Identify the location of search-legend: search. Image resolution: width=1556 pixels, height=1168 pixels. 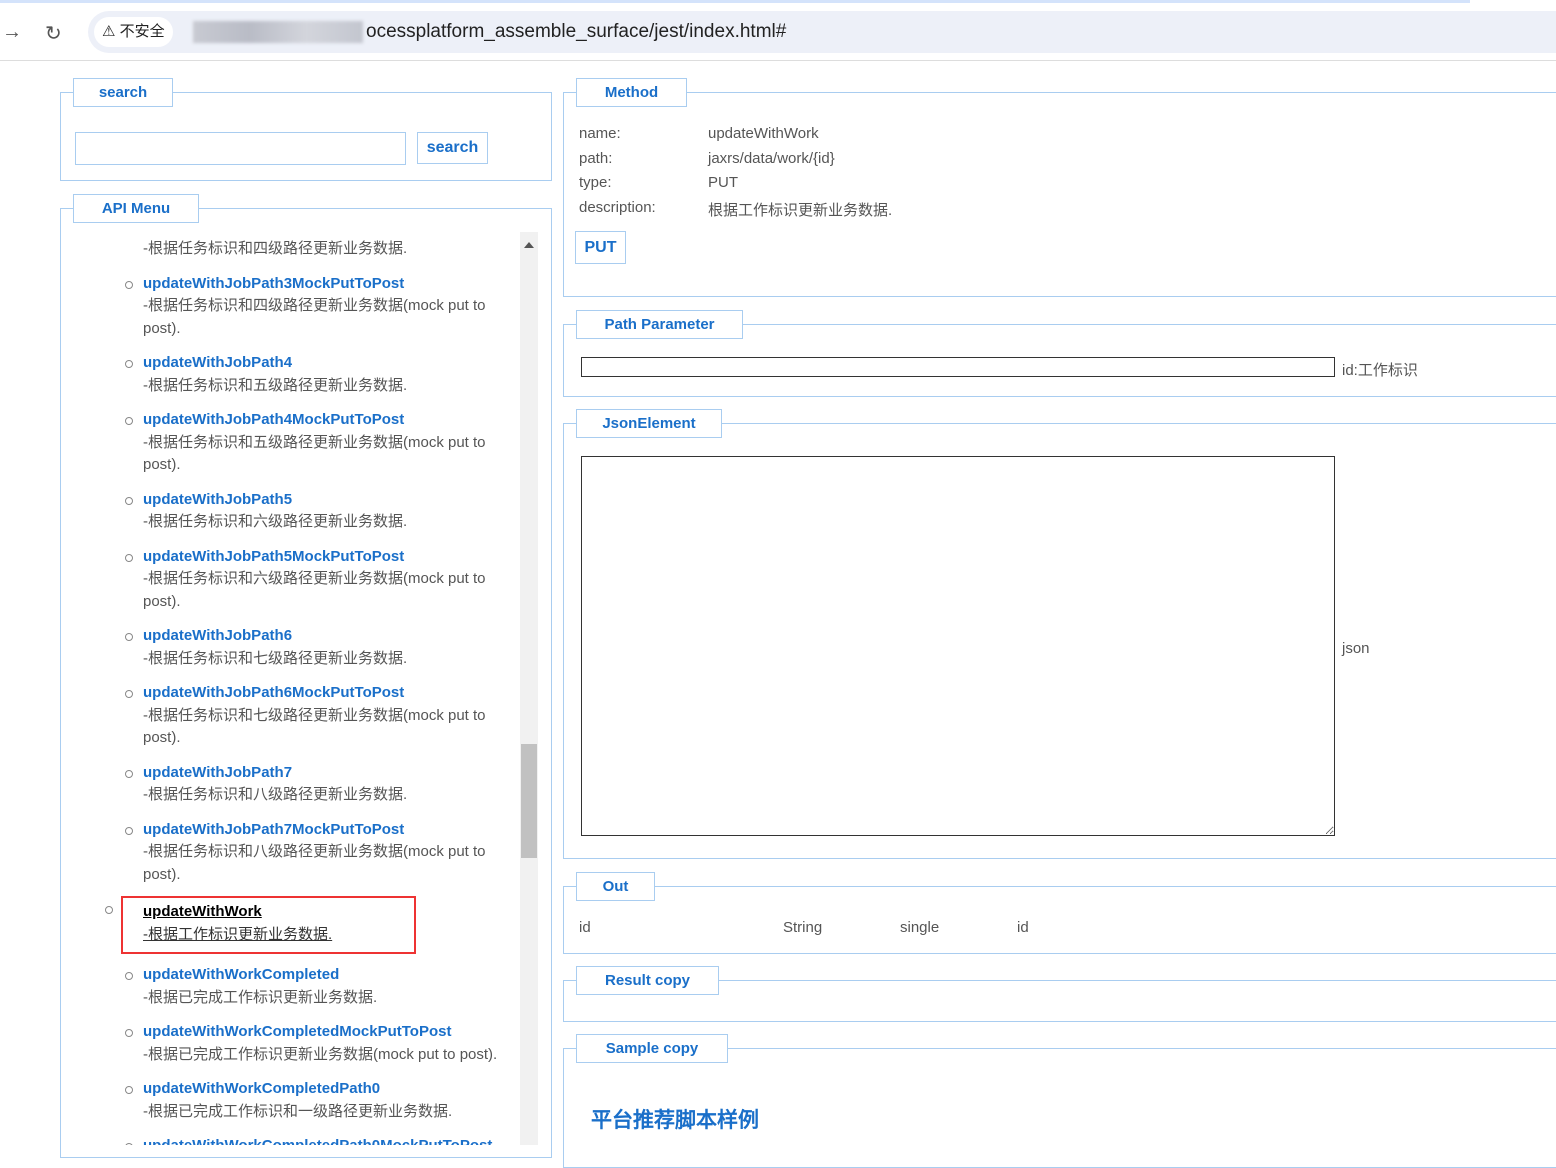
(123, 92).